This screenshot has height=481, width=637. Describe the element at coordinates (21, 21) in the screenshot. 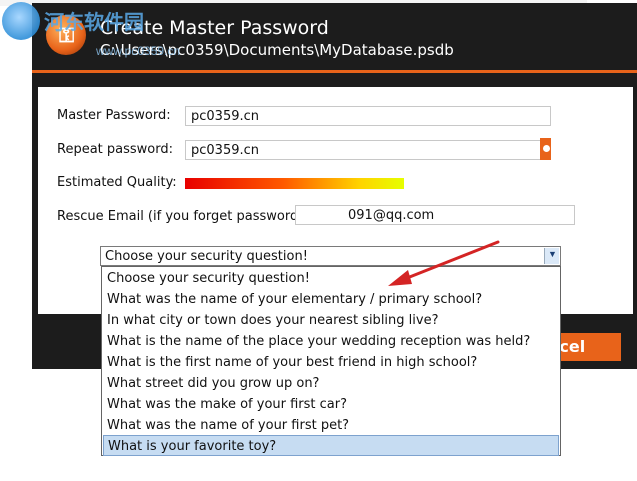

I see `watermark-logo-icon` at that location.